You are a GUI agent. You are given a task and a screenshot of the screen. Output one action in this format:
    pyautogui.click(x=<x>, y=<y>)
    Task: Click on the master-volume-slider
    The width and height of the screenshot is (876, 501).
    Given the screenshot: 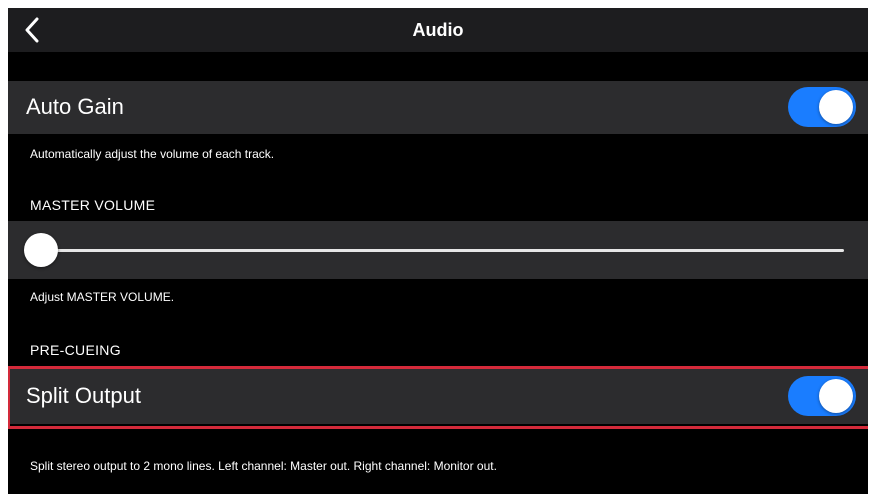 What is the action you would take?
    pyautogui.click(x=434, y=250)
    